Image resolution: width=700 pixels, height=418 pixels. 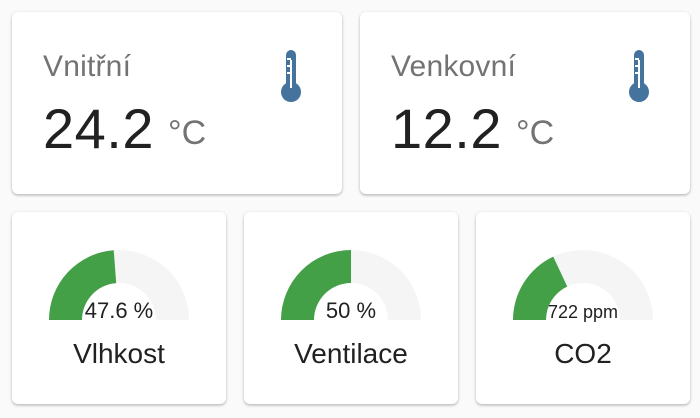 I want to click on sensor-name: Vnitřní, so click(x=87, y=66).